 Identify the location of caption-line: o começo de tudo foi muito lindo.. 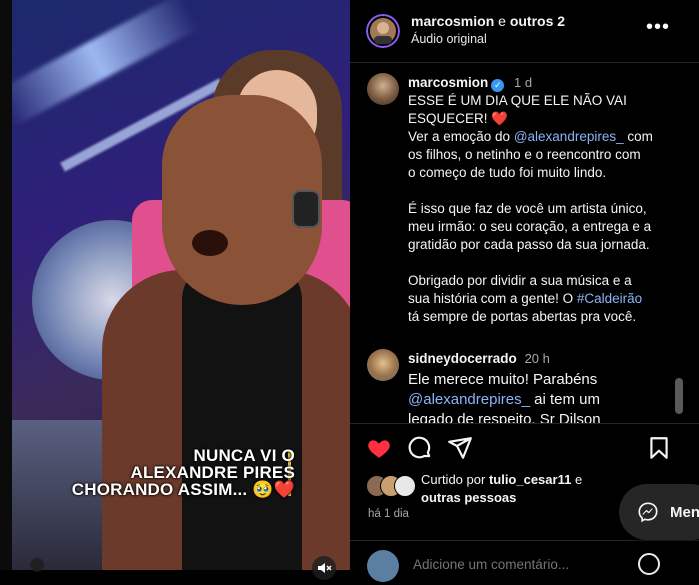
(507, 172).